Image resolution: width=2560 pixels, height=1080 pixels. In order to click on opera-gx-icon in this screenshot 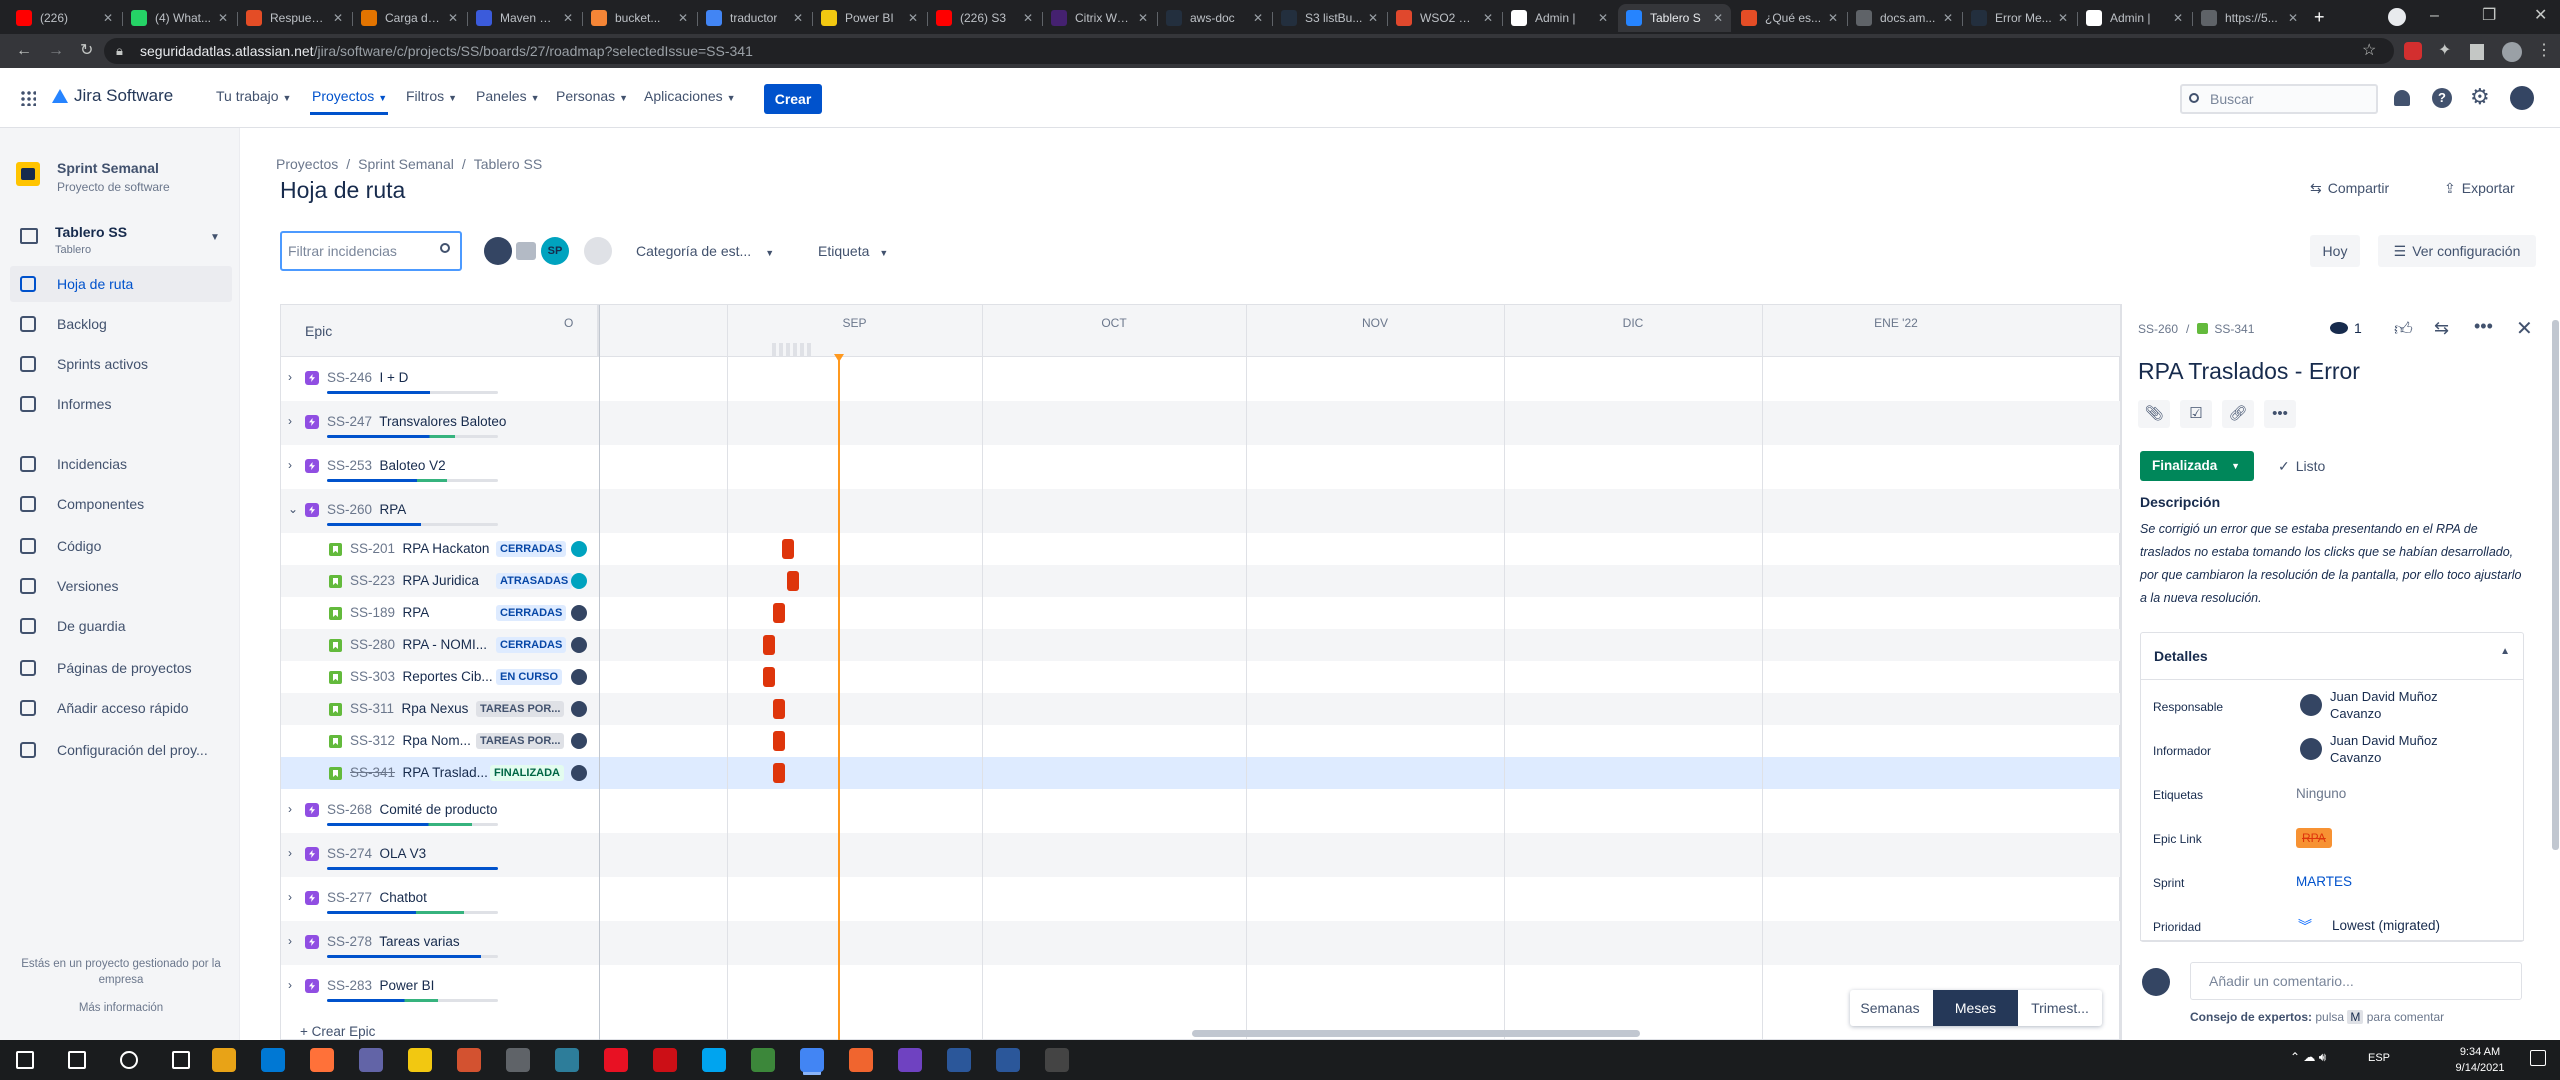, I will do `click(665, 1060)`.